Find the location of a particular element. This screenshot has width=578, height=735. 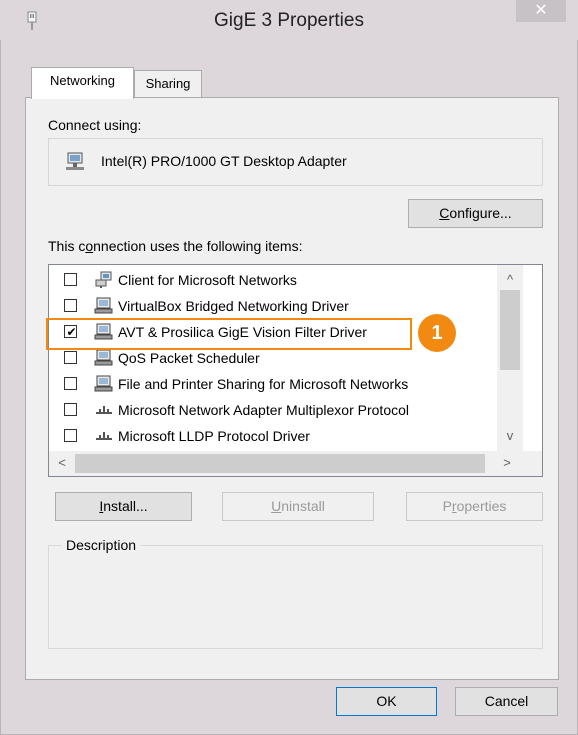

ok-button: OK is located at coordinates (386, 701).